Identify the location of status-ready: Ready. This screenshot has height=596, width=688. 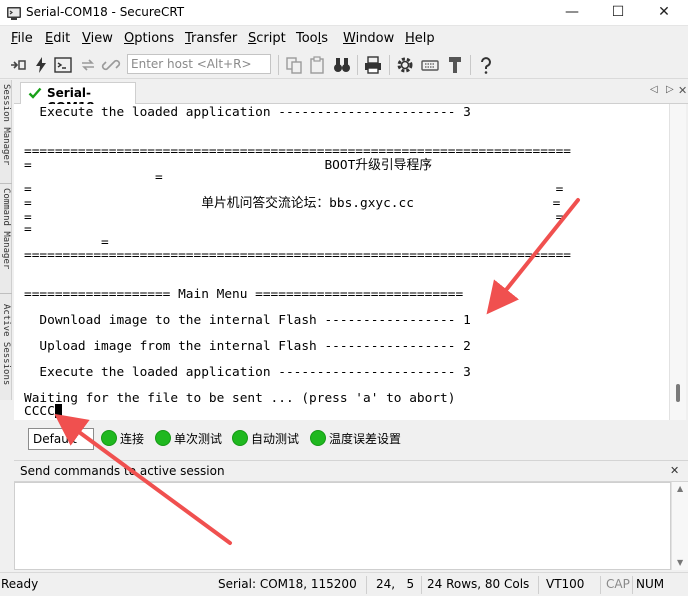
(20, 584).